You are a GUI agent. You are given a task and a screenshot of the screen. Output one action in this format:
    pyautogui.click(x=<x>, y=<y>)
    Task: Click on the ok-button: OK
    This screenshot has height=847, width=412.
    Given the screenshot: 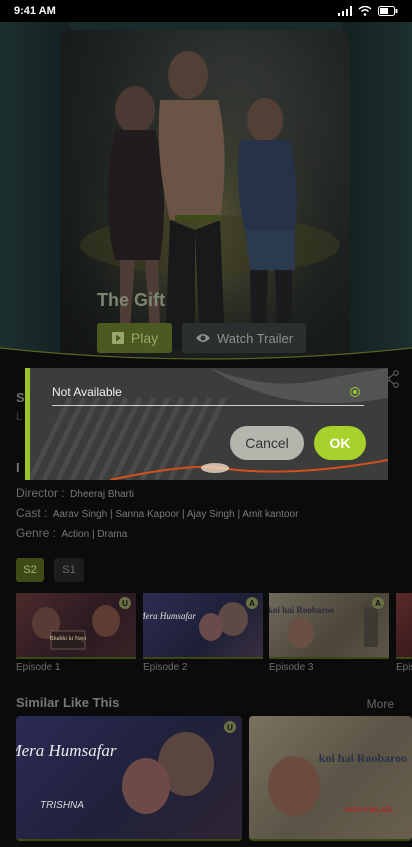 What is the action you would take?
    pyautogui.click(x=340, y=443)
    